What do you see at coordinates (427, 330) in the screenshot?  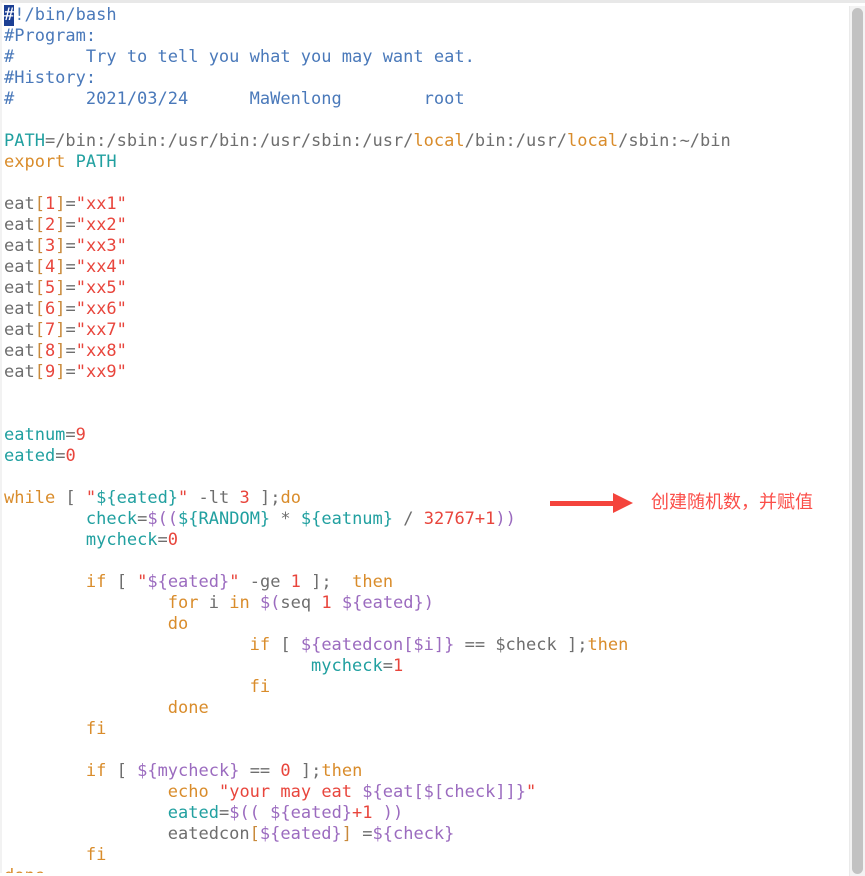 I see `code-line-16: eat[7]="xx7"` at bounding box center [427, 330].